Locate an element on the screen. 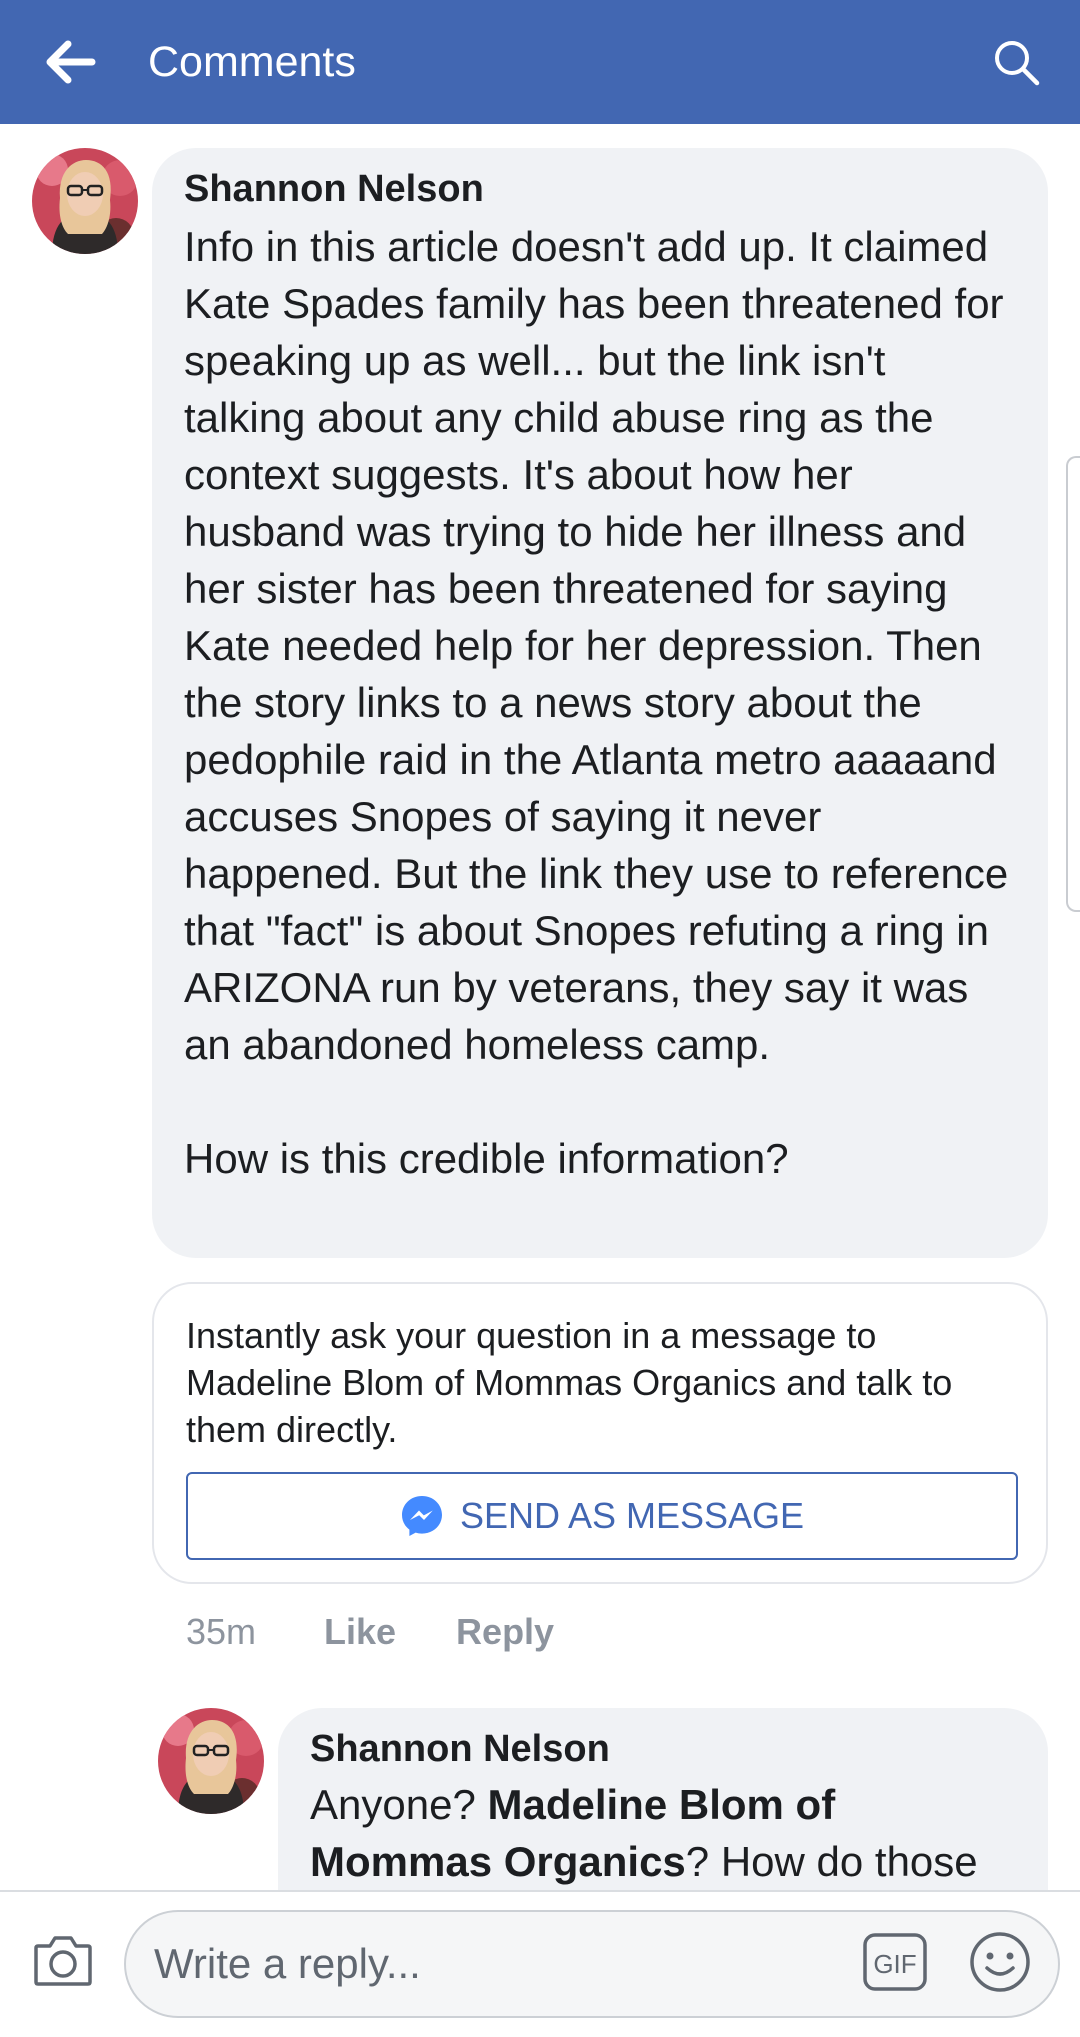 The width and height of the screenshot is (1080, 2037). scrollbar is located at coordinates (1073, 684).